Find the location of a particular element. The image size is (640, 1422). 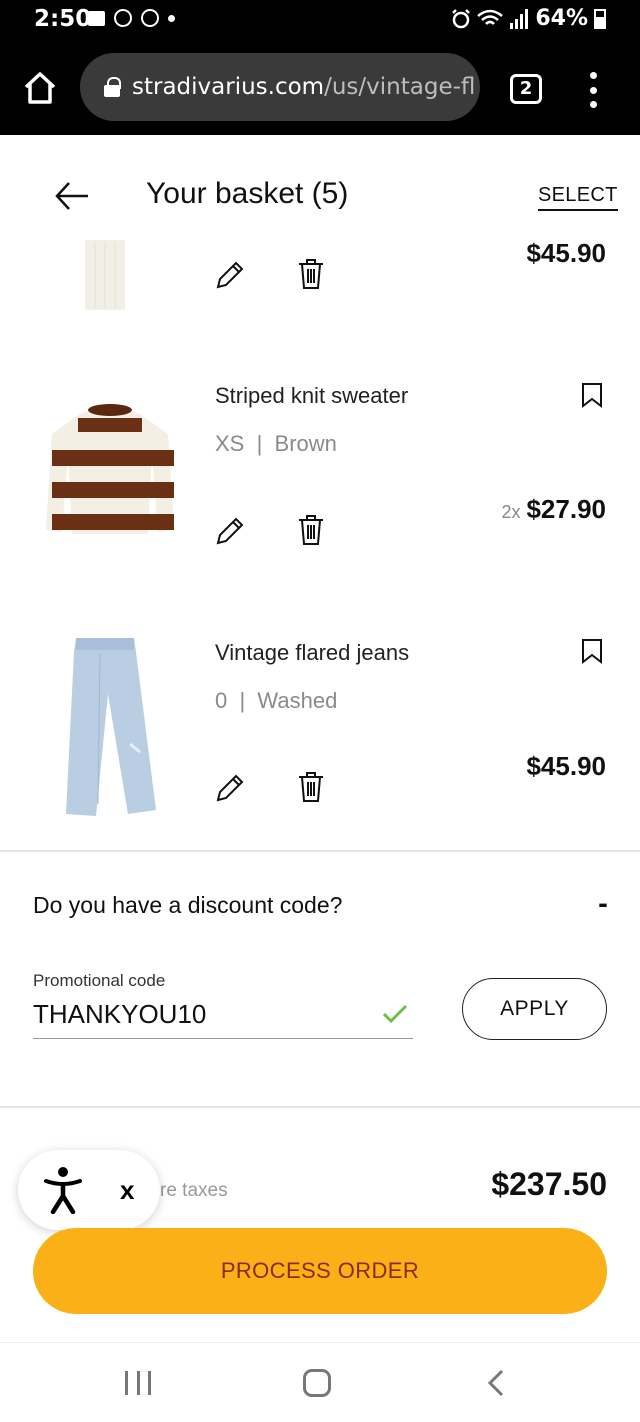

back-icon is located at coordinates (496, 1383).